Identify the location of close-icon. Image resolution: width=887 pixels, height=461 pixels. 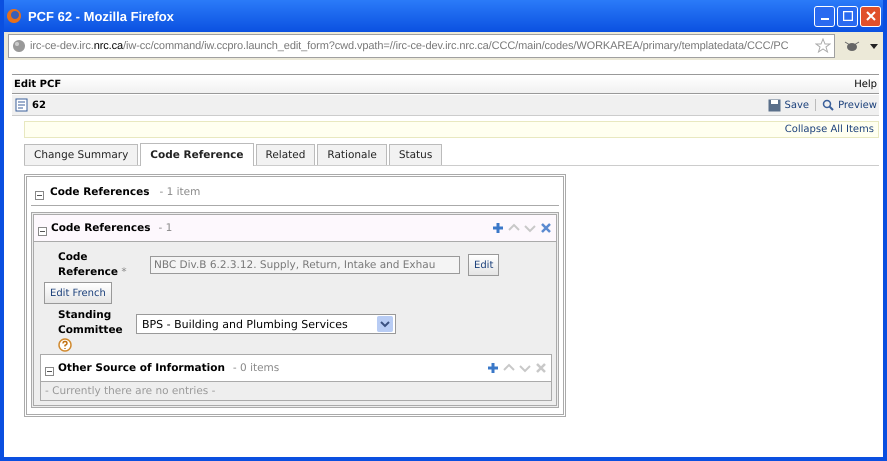
(871, 16).